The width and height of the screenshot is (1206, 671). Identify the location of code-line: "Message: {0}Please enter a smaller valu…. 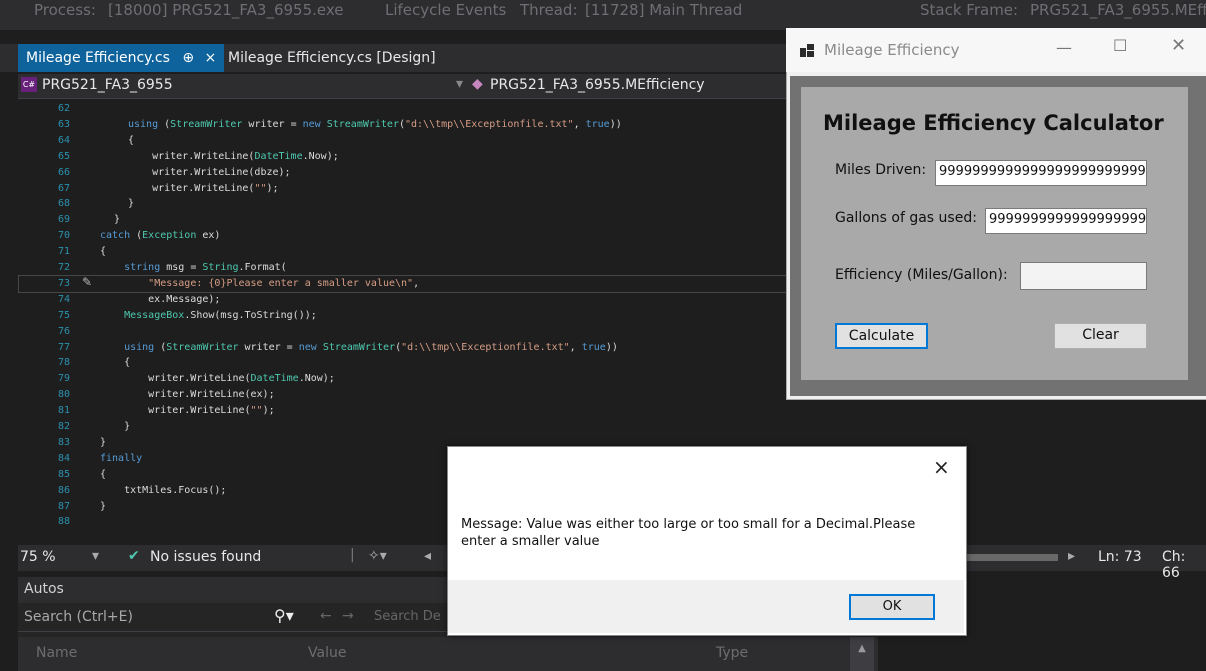
(284, 283).